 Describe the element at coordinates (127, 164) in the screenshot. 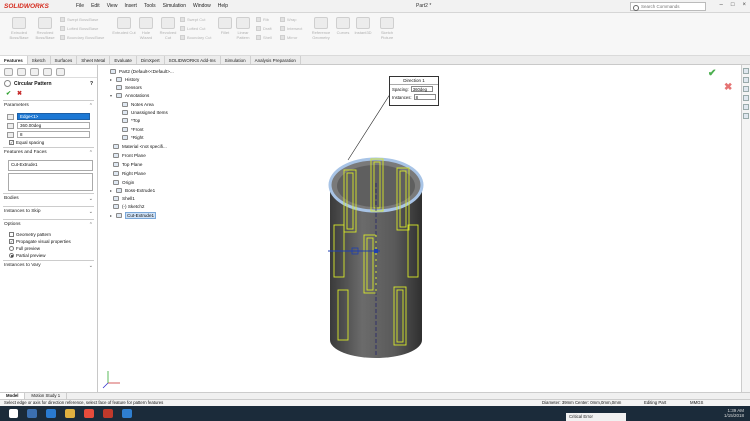

I see `tree-top-plane: Top Plane` at that location.